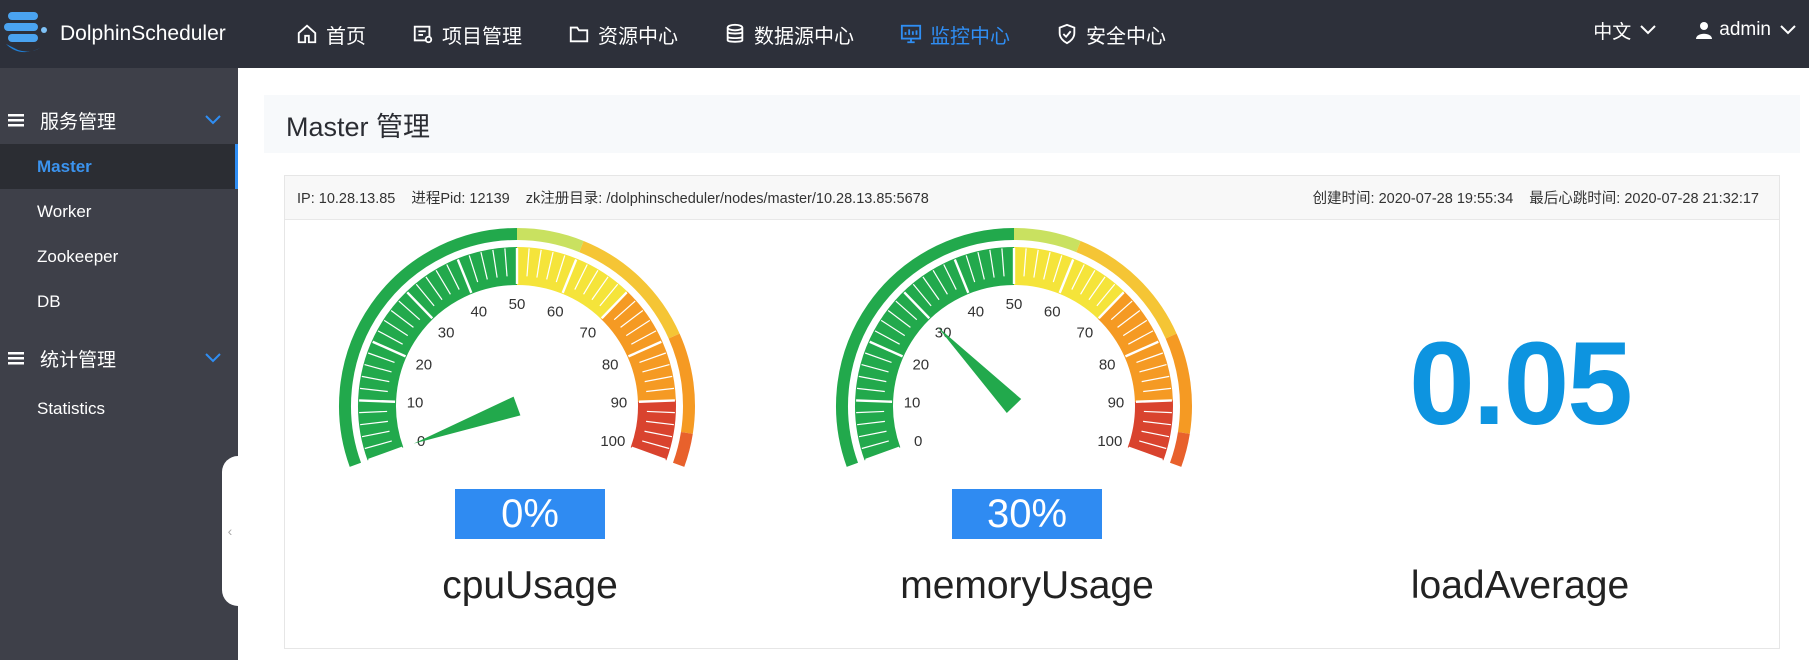 The width and height of the screenshot is (1809, 660). Describe the element at coordinates (143, 33) in the screenshot. I see `brand-name: DolphinScheduler` at that location.